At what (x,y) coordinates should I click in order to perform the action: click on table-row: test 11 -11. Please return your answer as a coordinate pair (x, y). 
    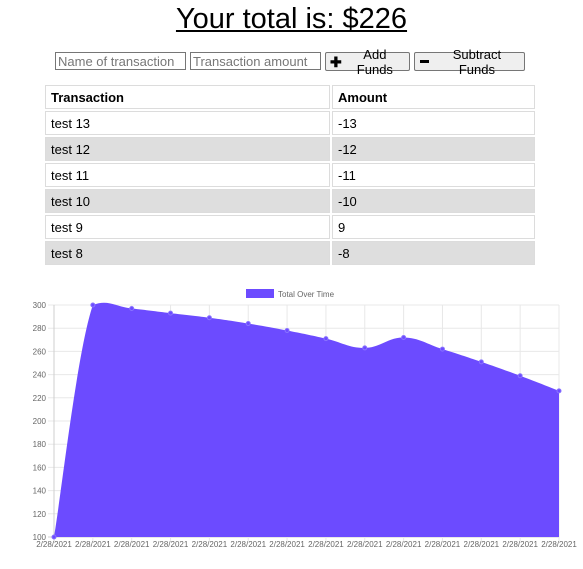
    Looking at the image, I should click on (290, 175).